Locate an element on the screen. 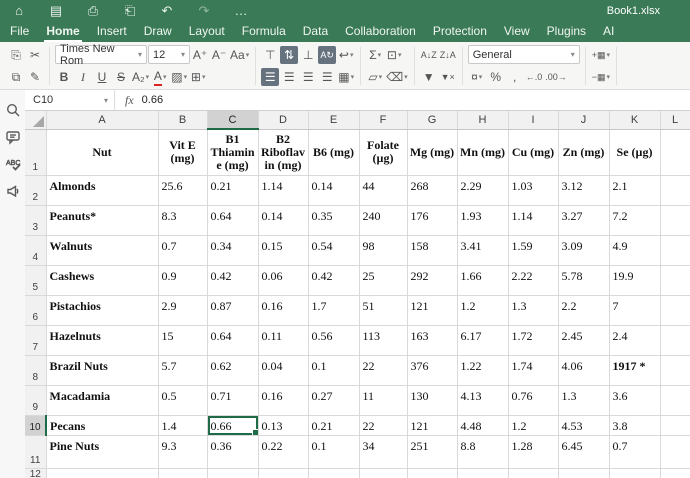 This screenshot has height=478, width=690. cell-I10: 1.2 is located at coordinates (533, 425).